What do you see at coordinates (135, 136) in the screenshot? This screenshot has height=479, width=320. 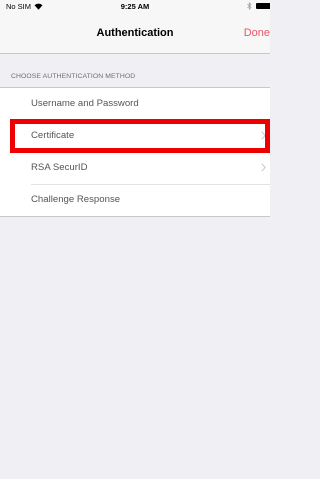 I see `method-row-certificate: Certificate` at bounding box center [135, 136].